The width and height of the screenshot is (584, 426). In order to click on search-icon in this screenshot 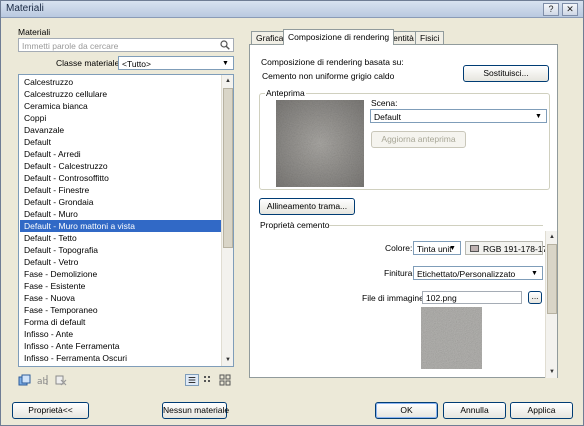, I will do `click(225, 45)`.